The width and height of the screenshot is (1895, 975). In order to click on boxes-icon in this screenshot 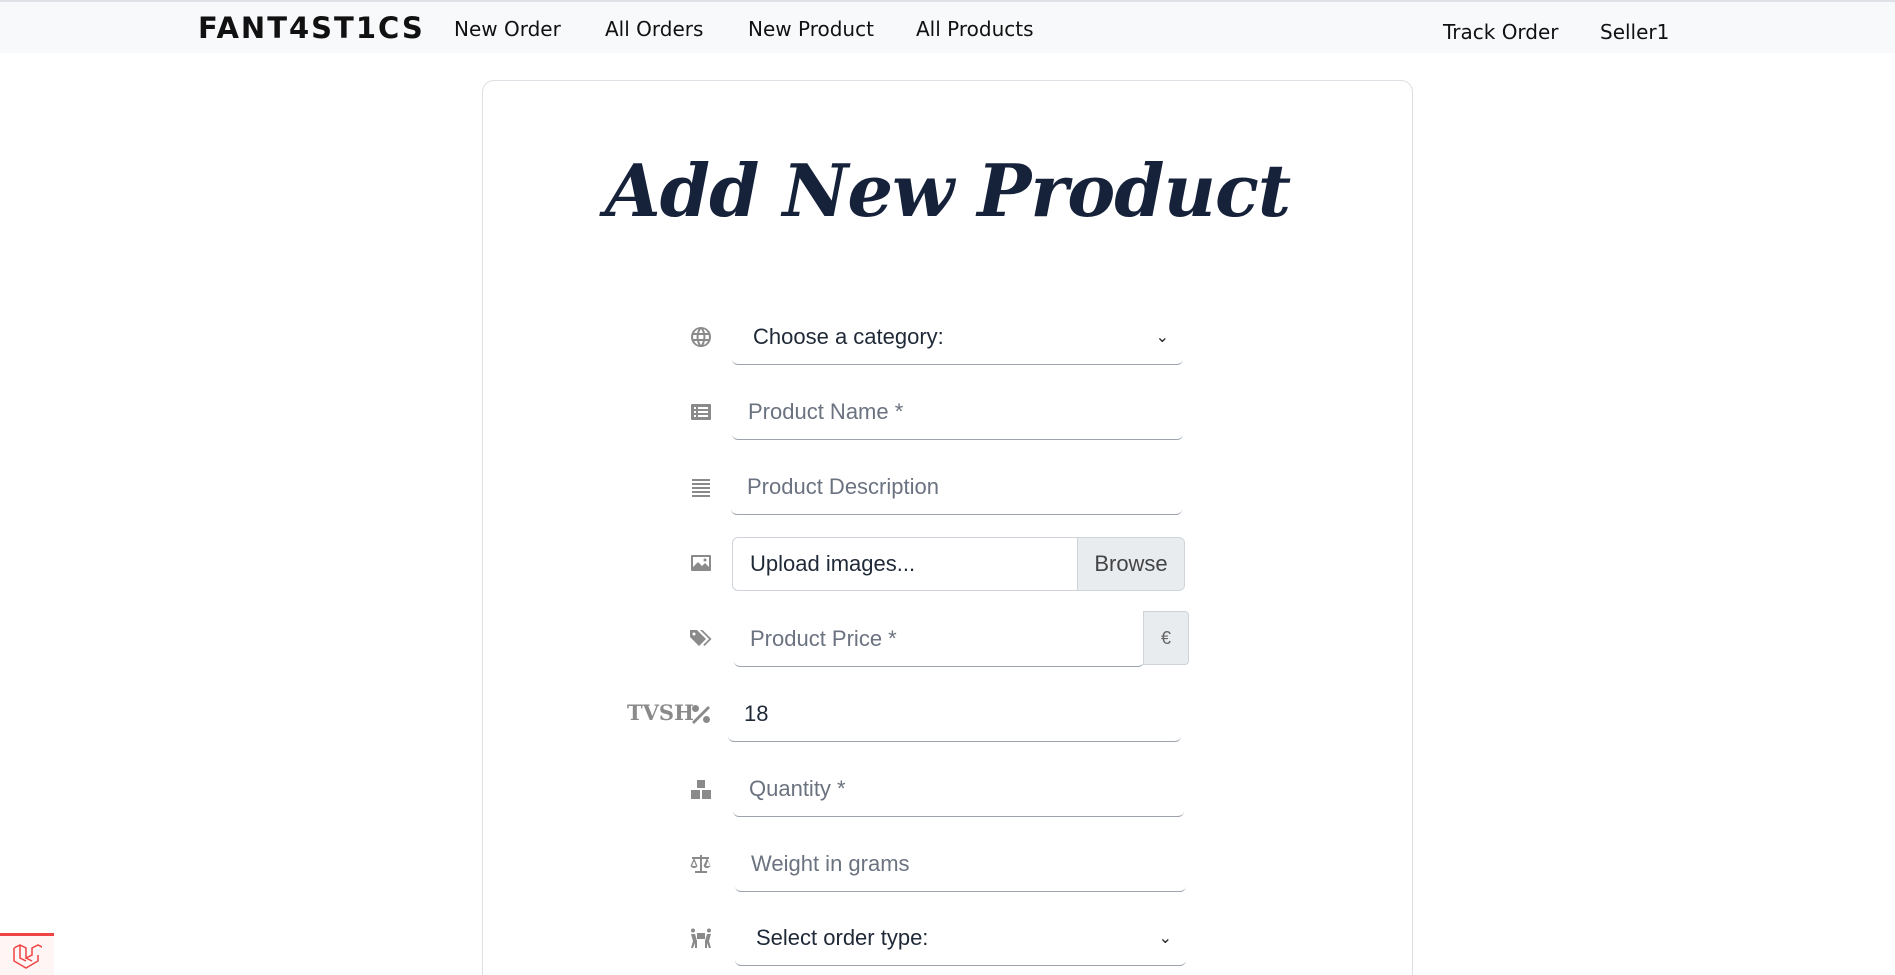, I will do `click(701, 789)`.